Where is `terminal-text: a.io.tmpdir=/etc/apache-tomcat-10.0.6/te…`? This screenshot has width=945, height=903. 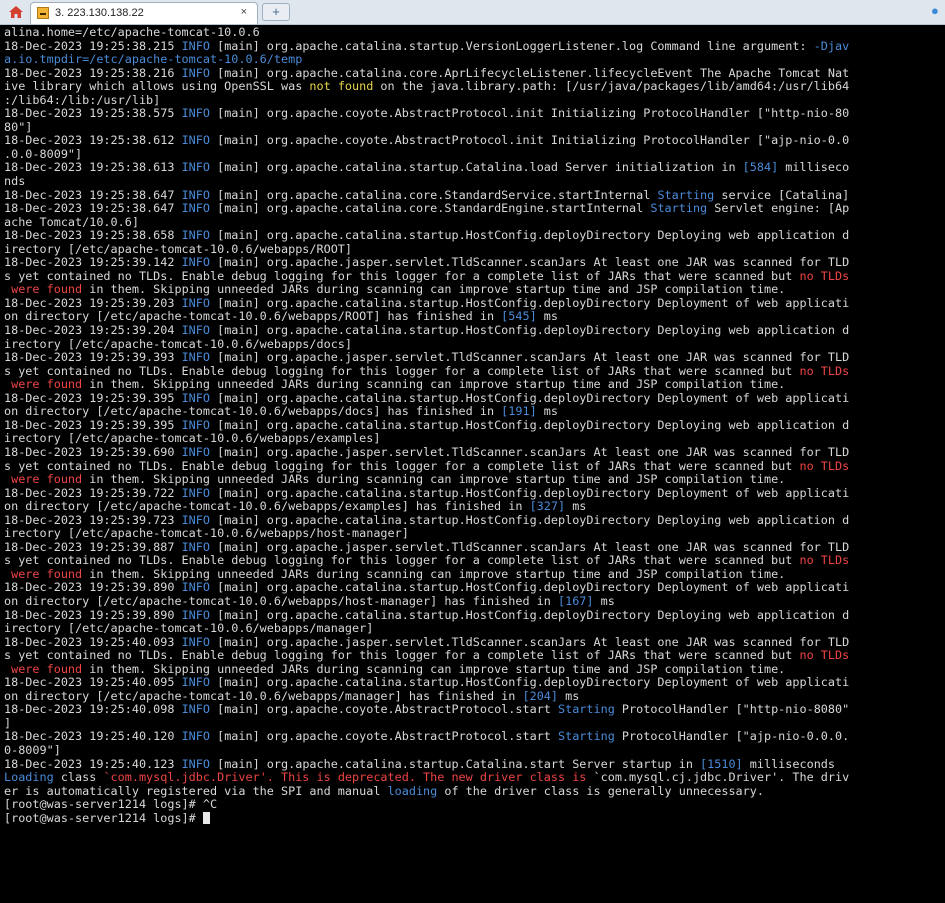
terminal-text: a.io.tmpdir=/etc/apache-tomcat-10.0.6/te… is located at coordinates (153, 59).